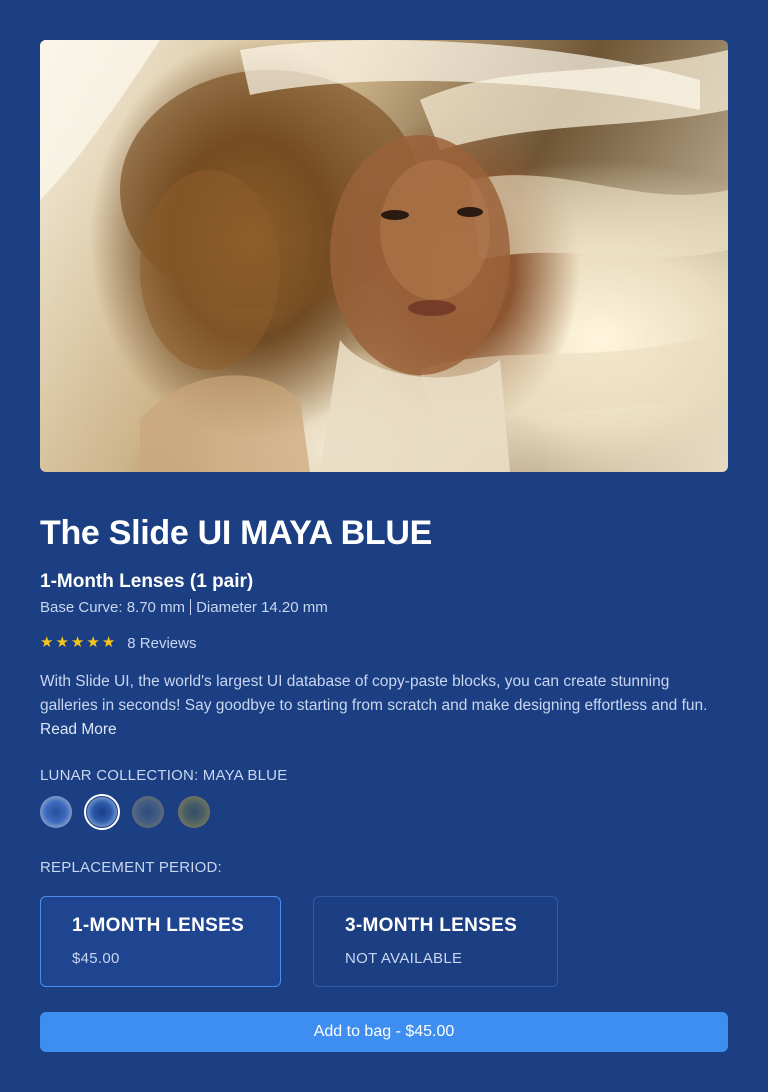  What do you see at coordinates (194, 812) in the screenshot?
I see `swatch-olive-grey` at bounding box center [194, 812].